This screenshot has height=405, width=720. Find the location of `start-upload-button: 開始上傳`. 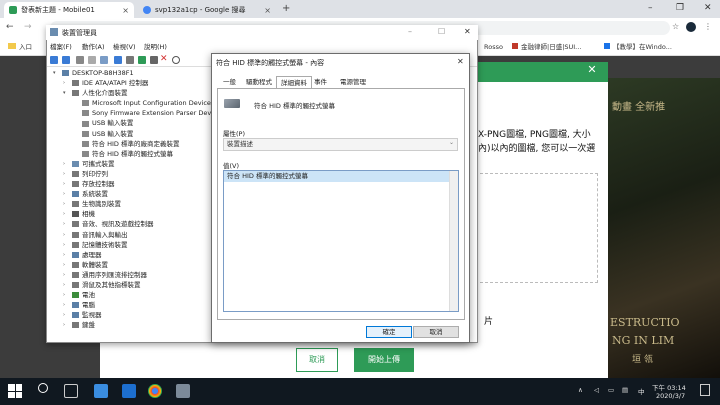

start-upload-button: 開始上傳 is located at coordinates (384, 360).